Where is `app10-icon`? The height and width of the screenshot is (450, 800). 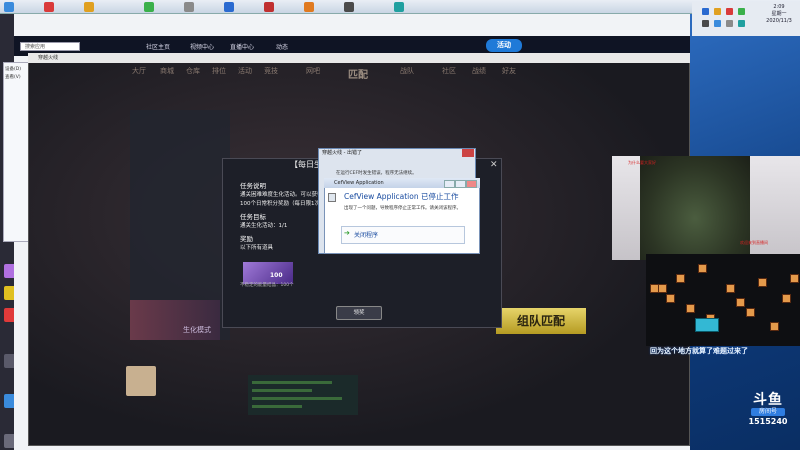 app10-icon is located at coordinates (399, 7).